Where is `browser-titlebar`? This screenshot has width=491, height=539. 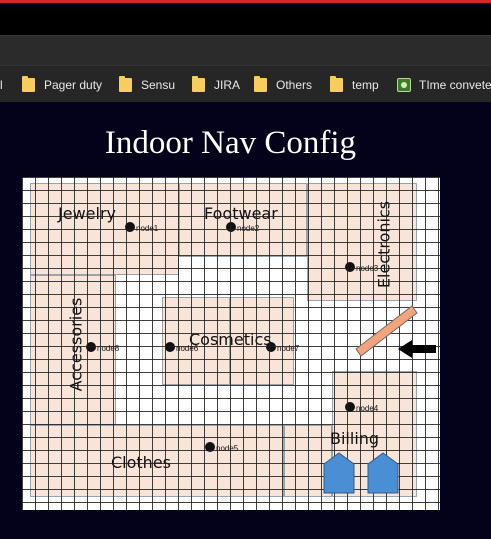 browser-titlebar is located at coordinates (245, 19).